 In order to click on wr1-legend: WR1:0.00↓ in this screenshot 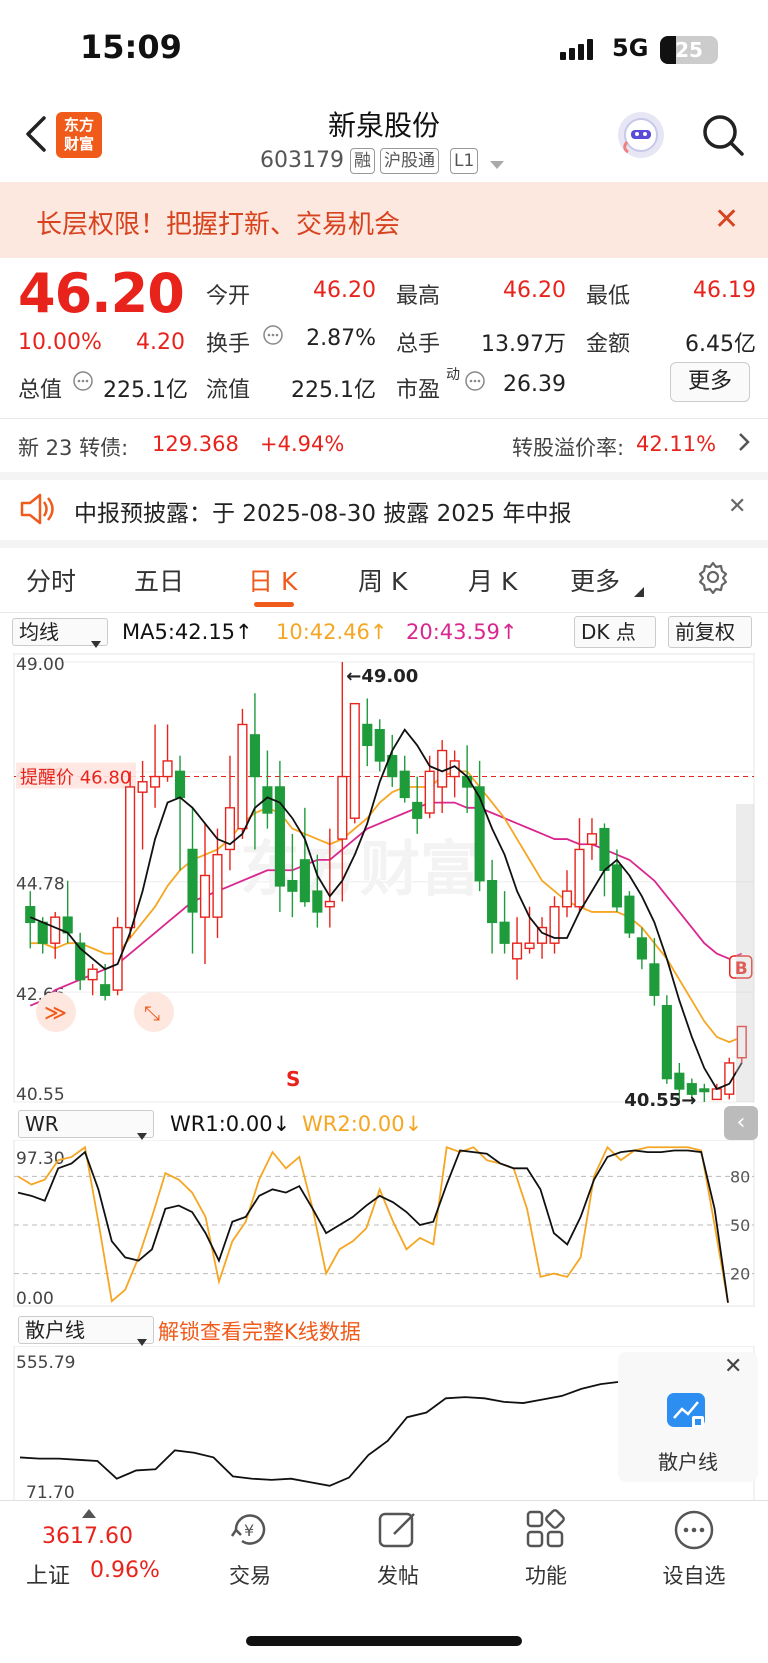, I will do `click(230, 1124)`.